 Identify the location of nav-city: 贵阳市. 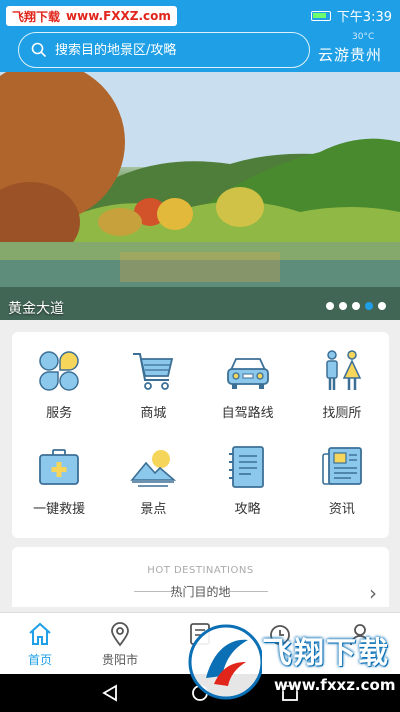
(120, 643).